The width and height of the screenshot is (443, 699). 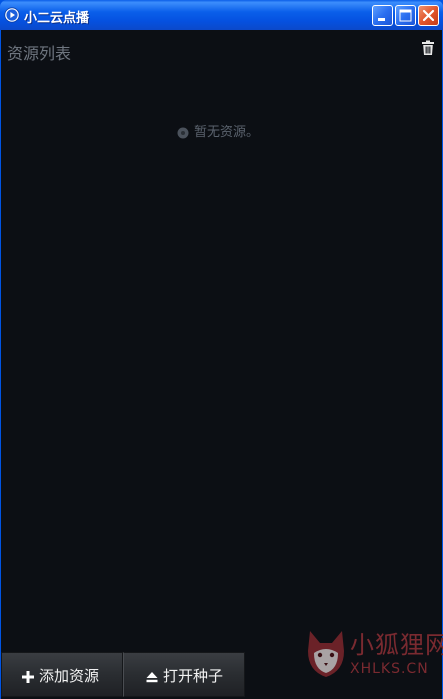 I want to click on add-resource-button: 添加资源, so click(x=62, y=674).